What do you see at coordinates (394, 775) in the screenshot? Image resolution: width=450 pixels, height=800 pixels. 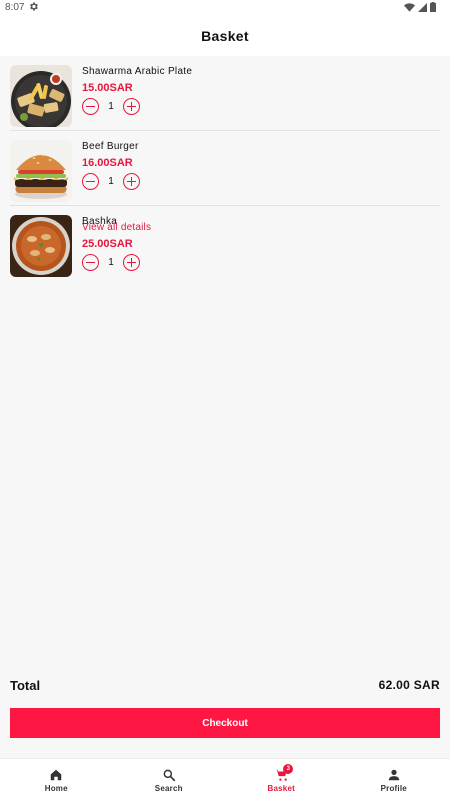 I see `person-icon` at bounding box center [394, 775].